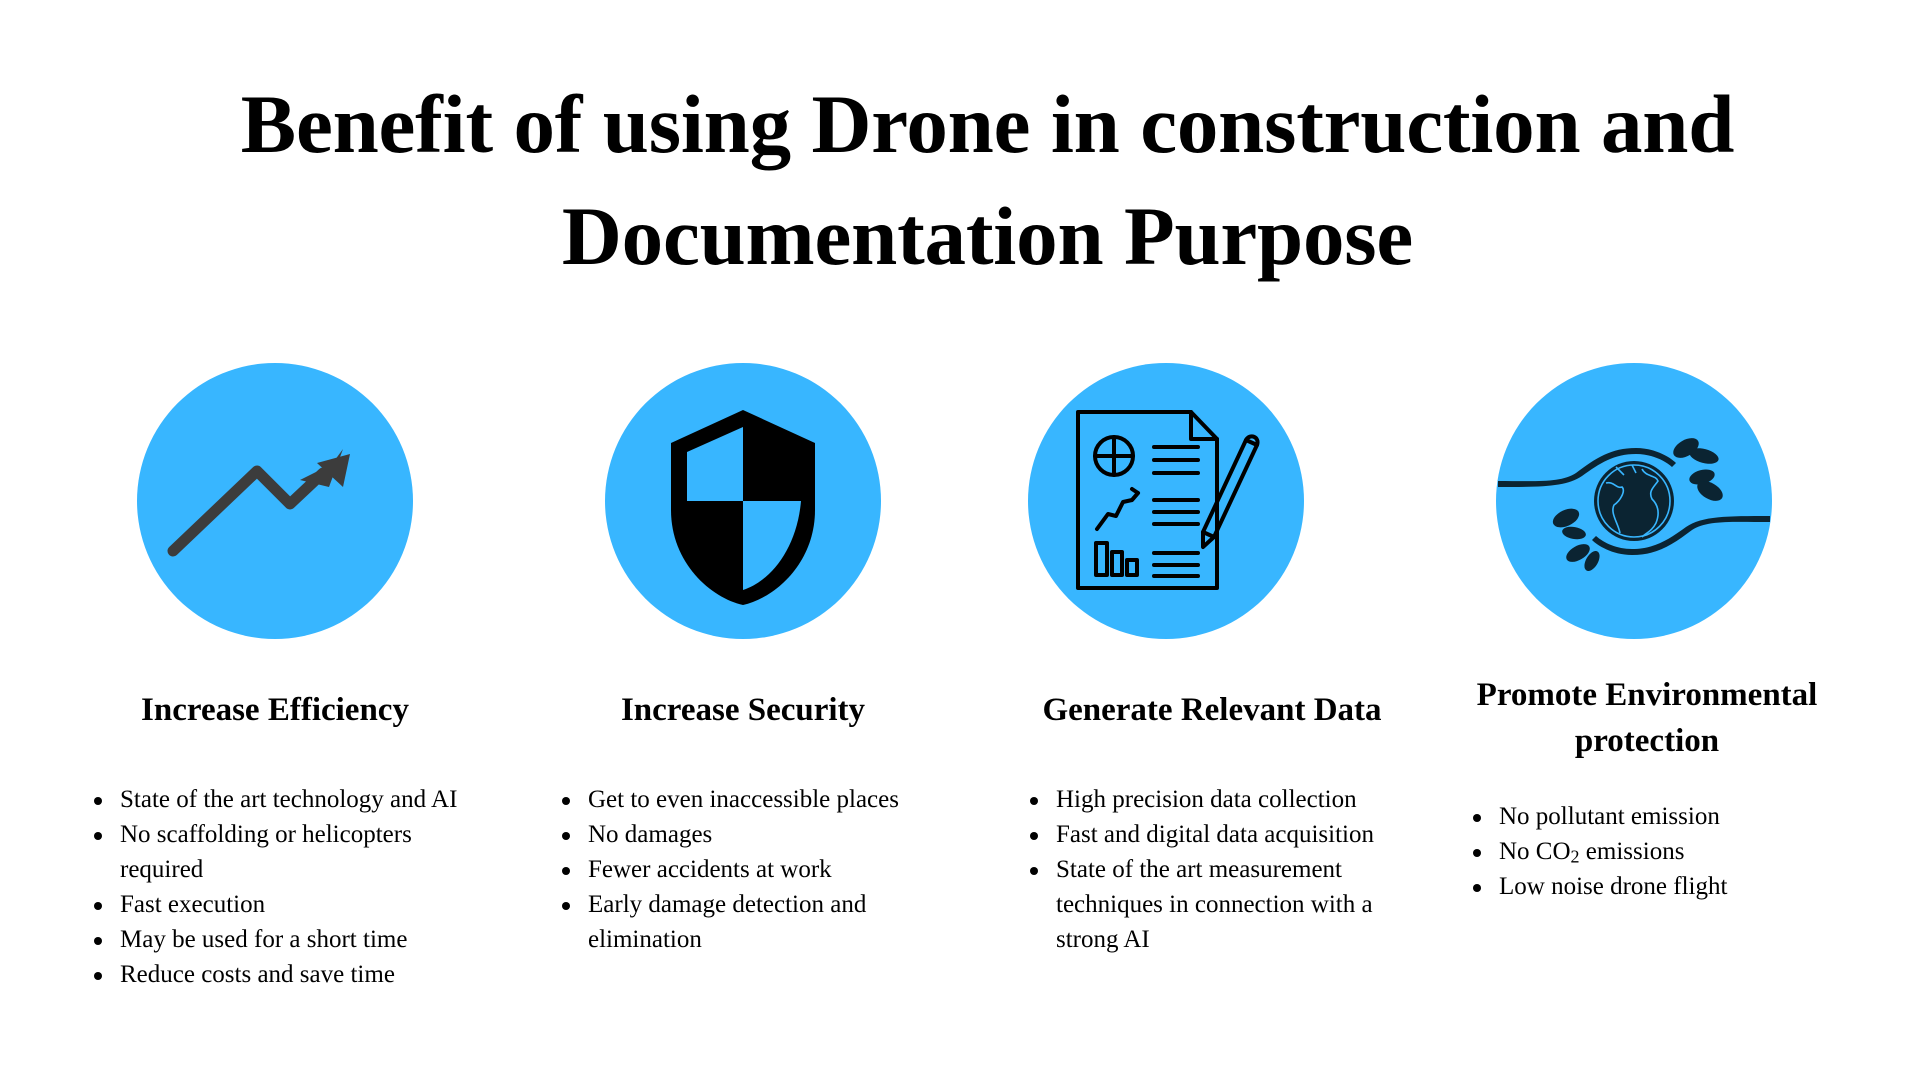  What do you see at coordinates (1653, 886) in the screenshot?
I see `list-item: Low noise drone flight` at bounding box center [1653, 886].